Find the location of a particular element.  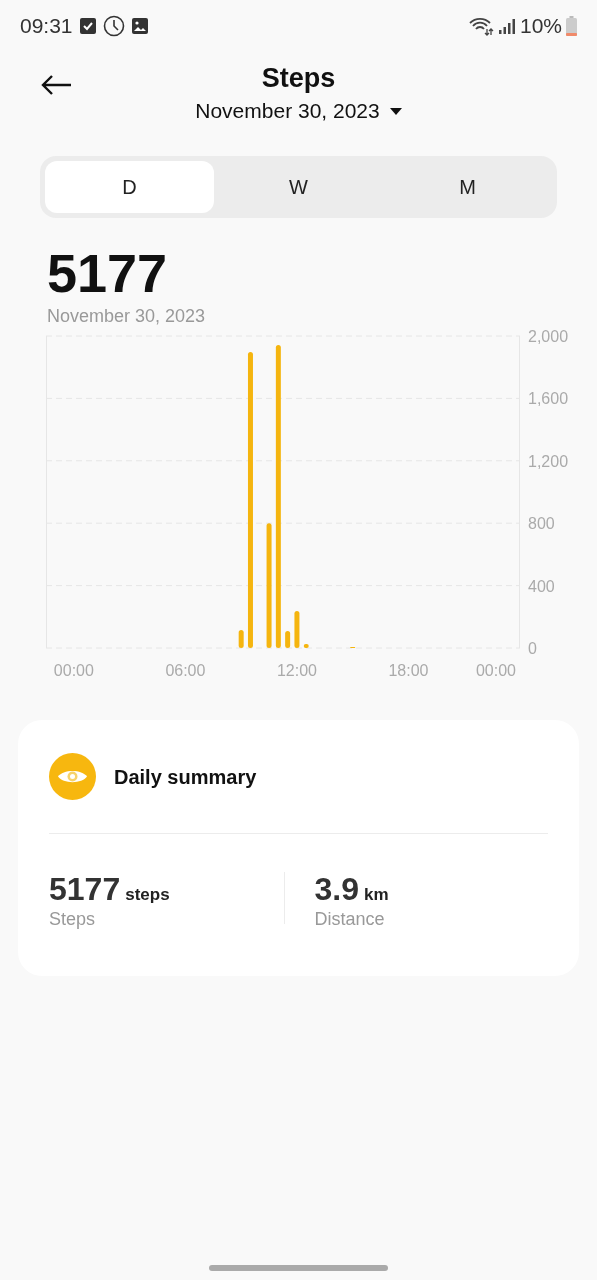

y-axis-label: 1,200 is located at coordinates (548, 461).